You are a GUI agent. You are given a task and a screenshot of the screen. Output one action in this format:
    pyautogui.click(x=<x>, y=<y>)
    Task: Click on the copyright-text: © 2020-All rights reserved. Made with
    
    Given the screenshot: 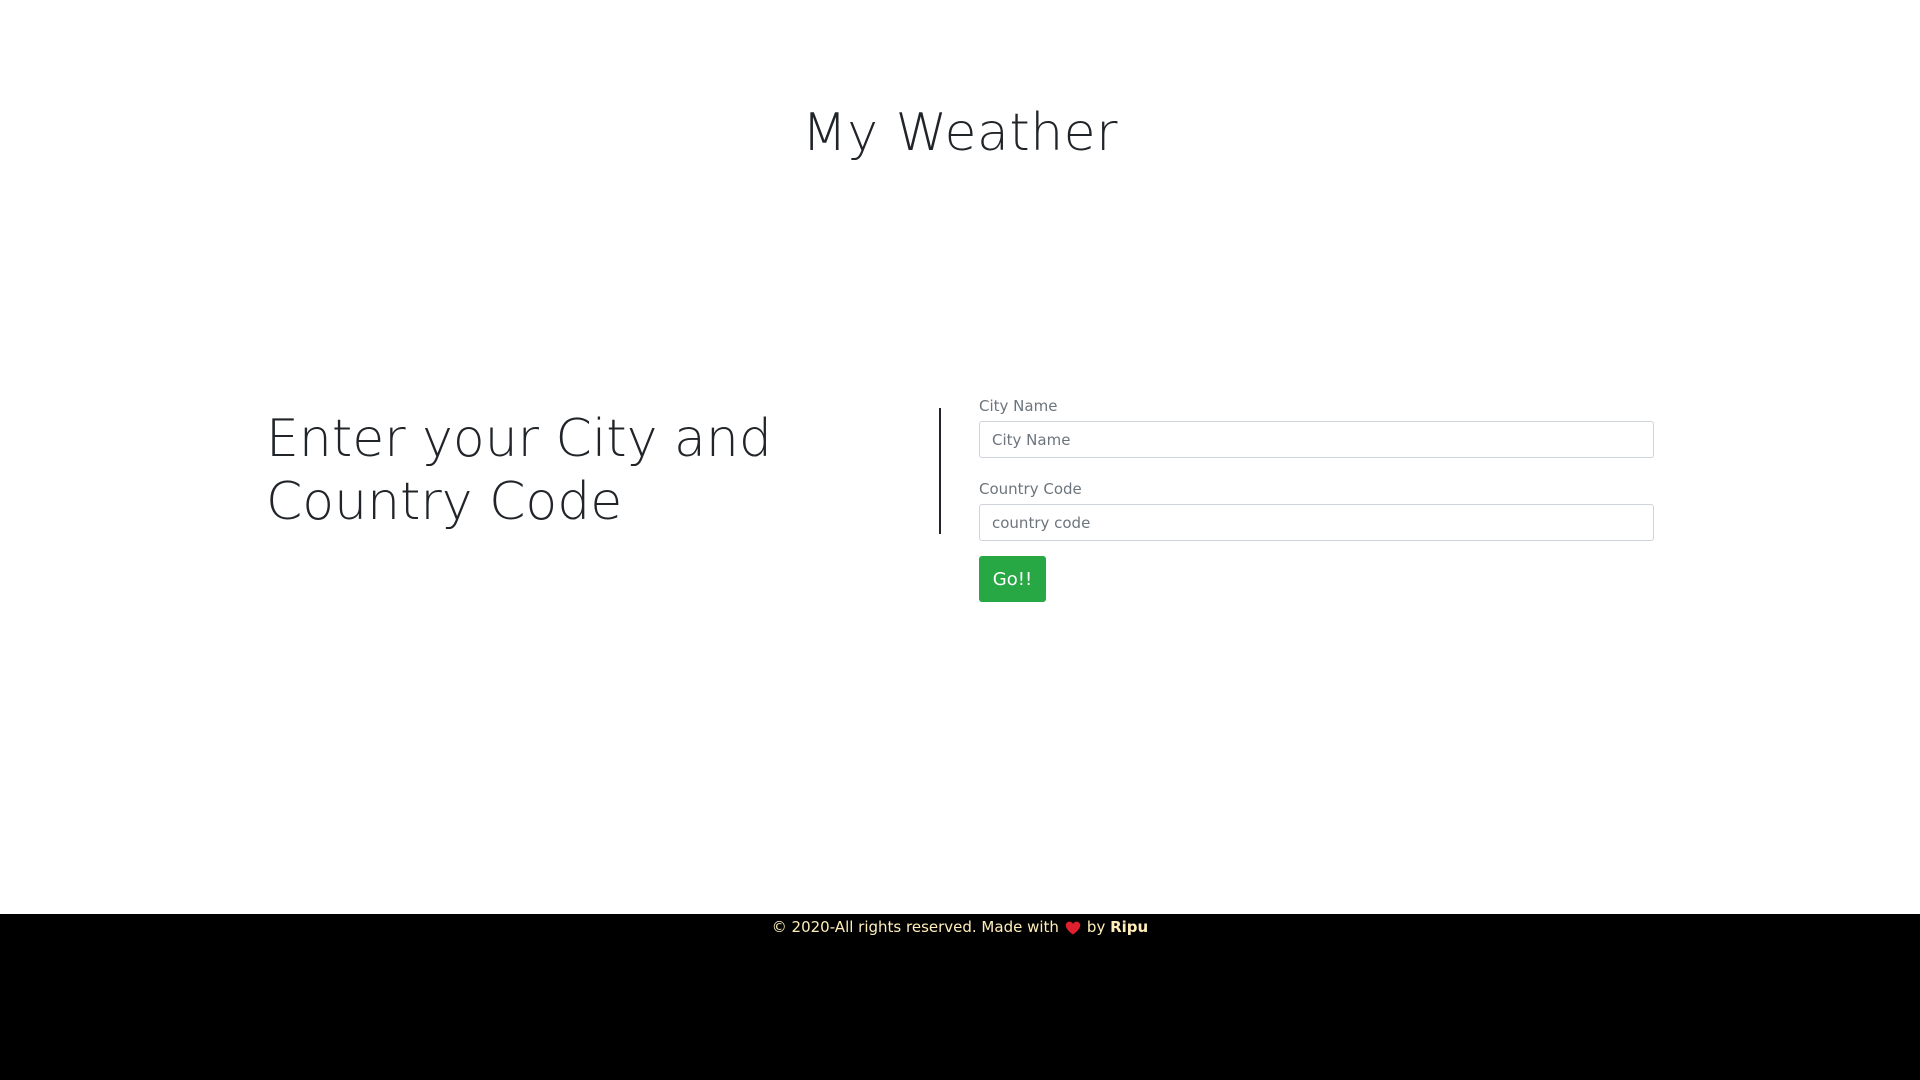 What is the action you would take?
    pyautogui.click(x=915, y=927)
    